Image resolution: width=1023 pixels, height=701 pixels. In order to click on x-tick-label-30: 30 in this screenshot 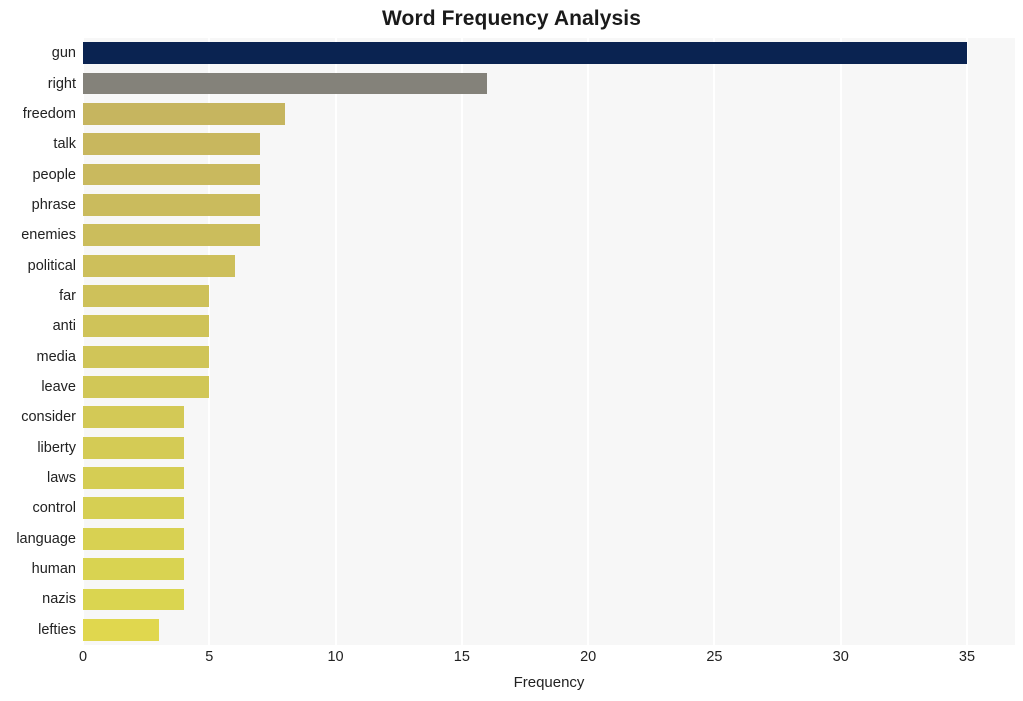, I will do `click(840, 657)`.